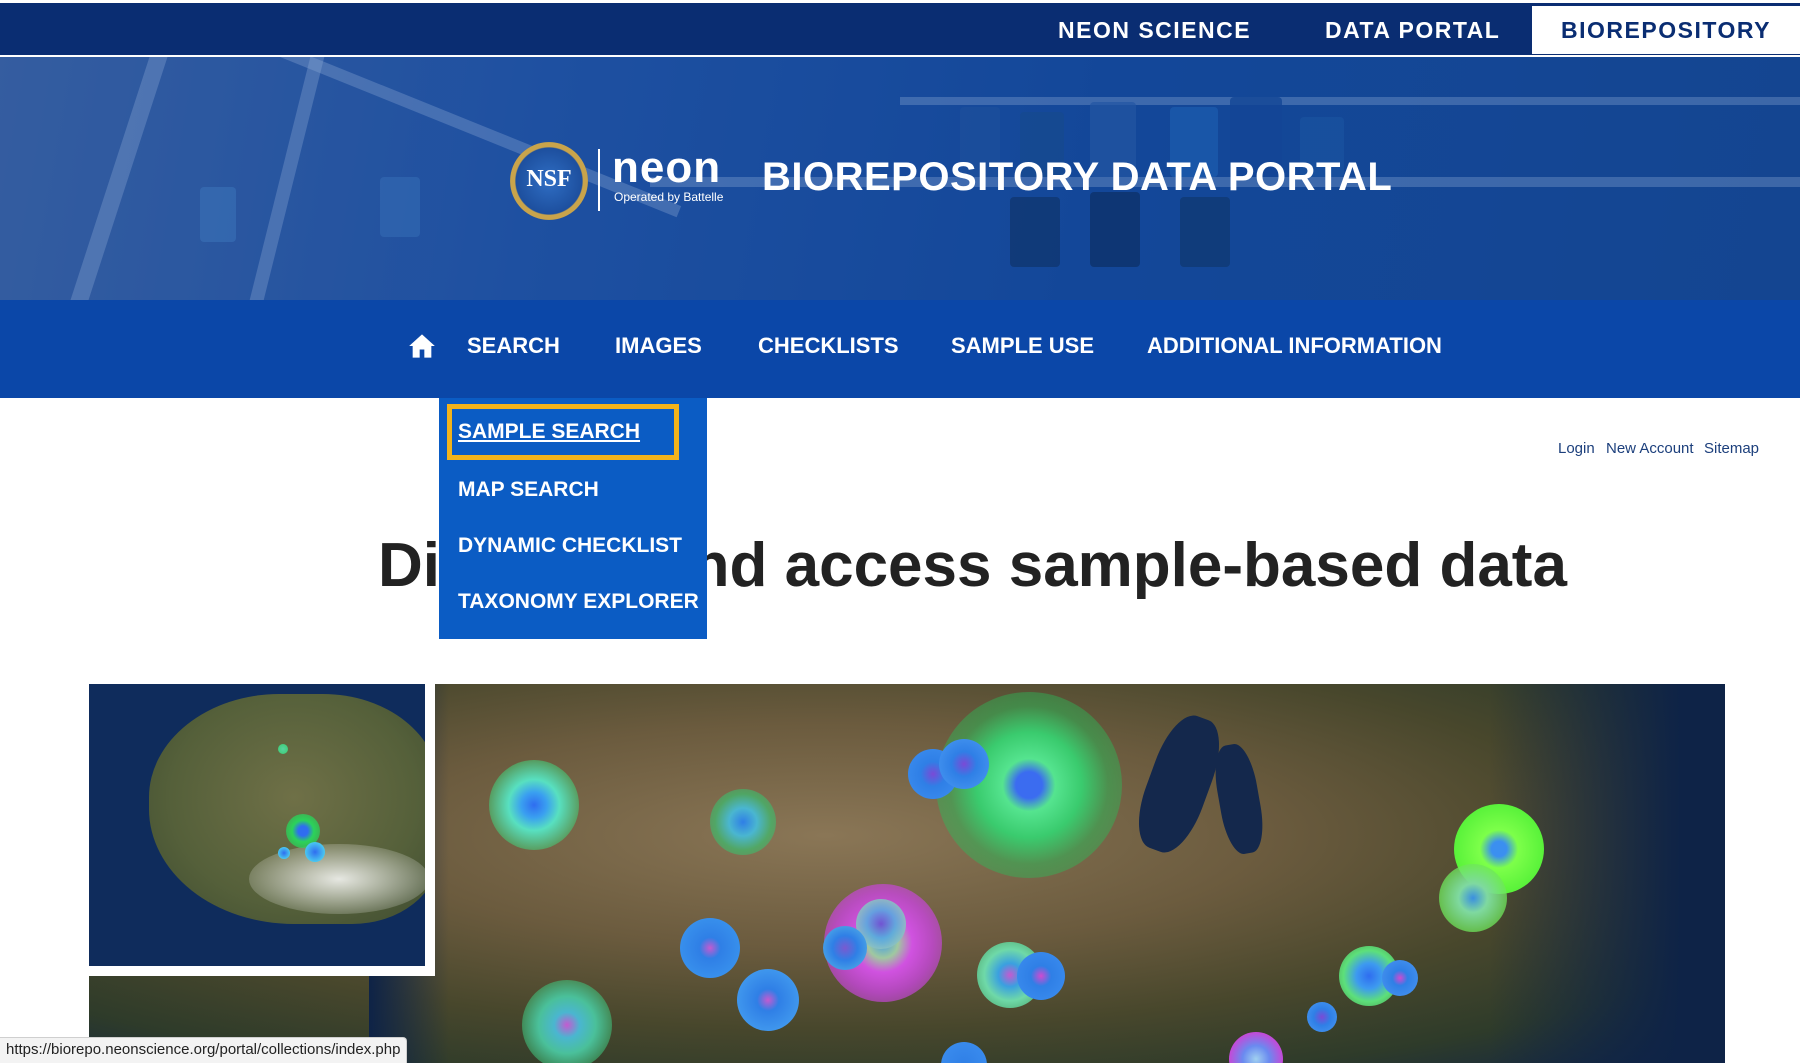 This screenshot has height=1063, width=1800. I want to click on portal-title: BIOREPOSITORY DATA PORTAL, so click(1077, 177).